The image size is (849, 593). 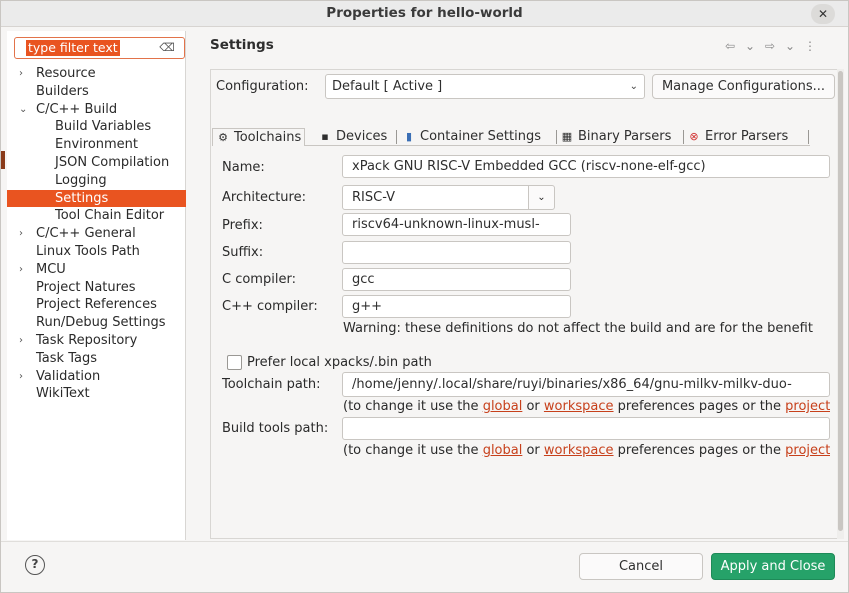 What do you see at coordinates (63, 394) in the screenshot?
I see `tree-item-label: WikiText` at bounding box center [63, 394].